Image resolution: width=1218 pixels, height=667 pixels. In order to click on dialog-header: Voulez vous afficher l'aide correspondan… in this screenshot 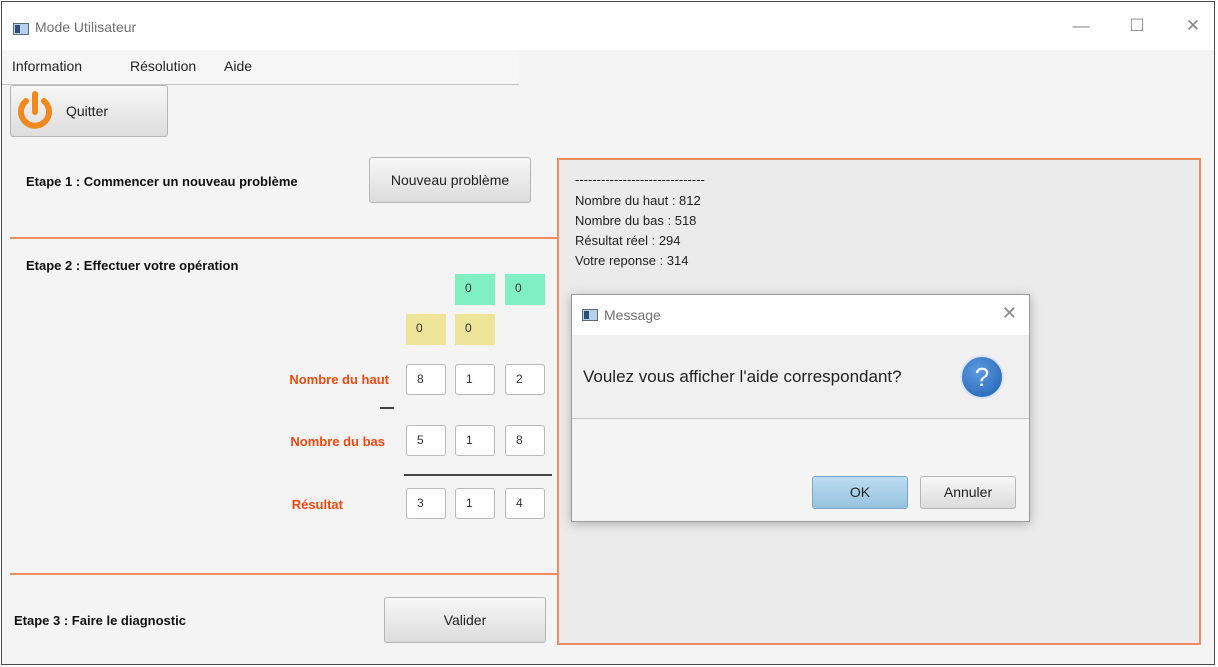, I will do `click(800, 377)`.